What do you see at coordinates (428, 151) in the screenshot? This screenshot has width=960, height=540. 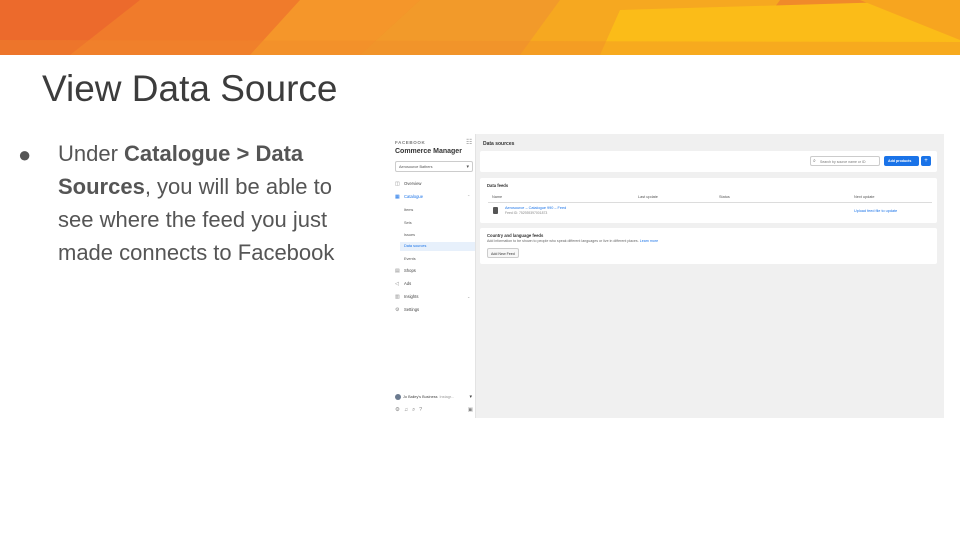 I see `app-name: Commerce Manager` at bounding box center [428, 151].